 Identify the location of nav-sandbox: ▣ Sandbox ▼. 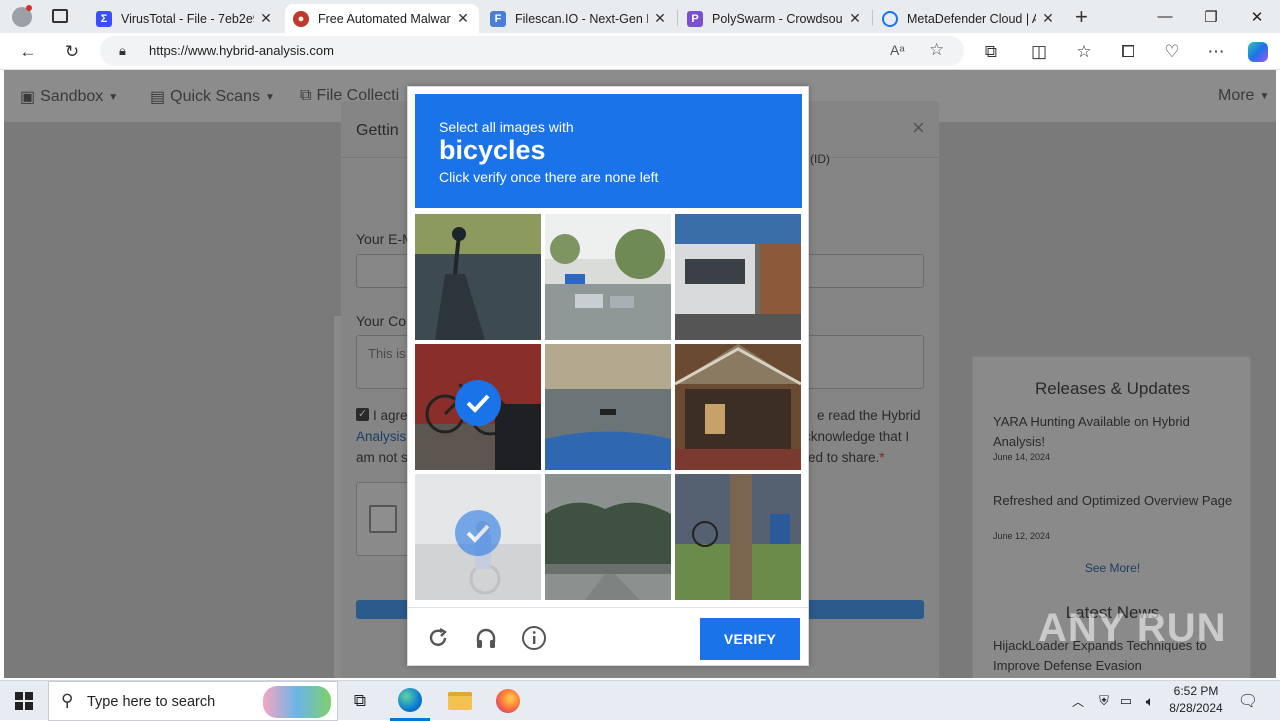
(69, 97).